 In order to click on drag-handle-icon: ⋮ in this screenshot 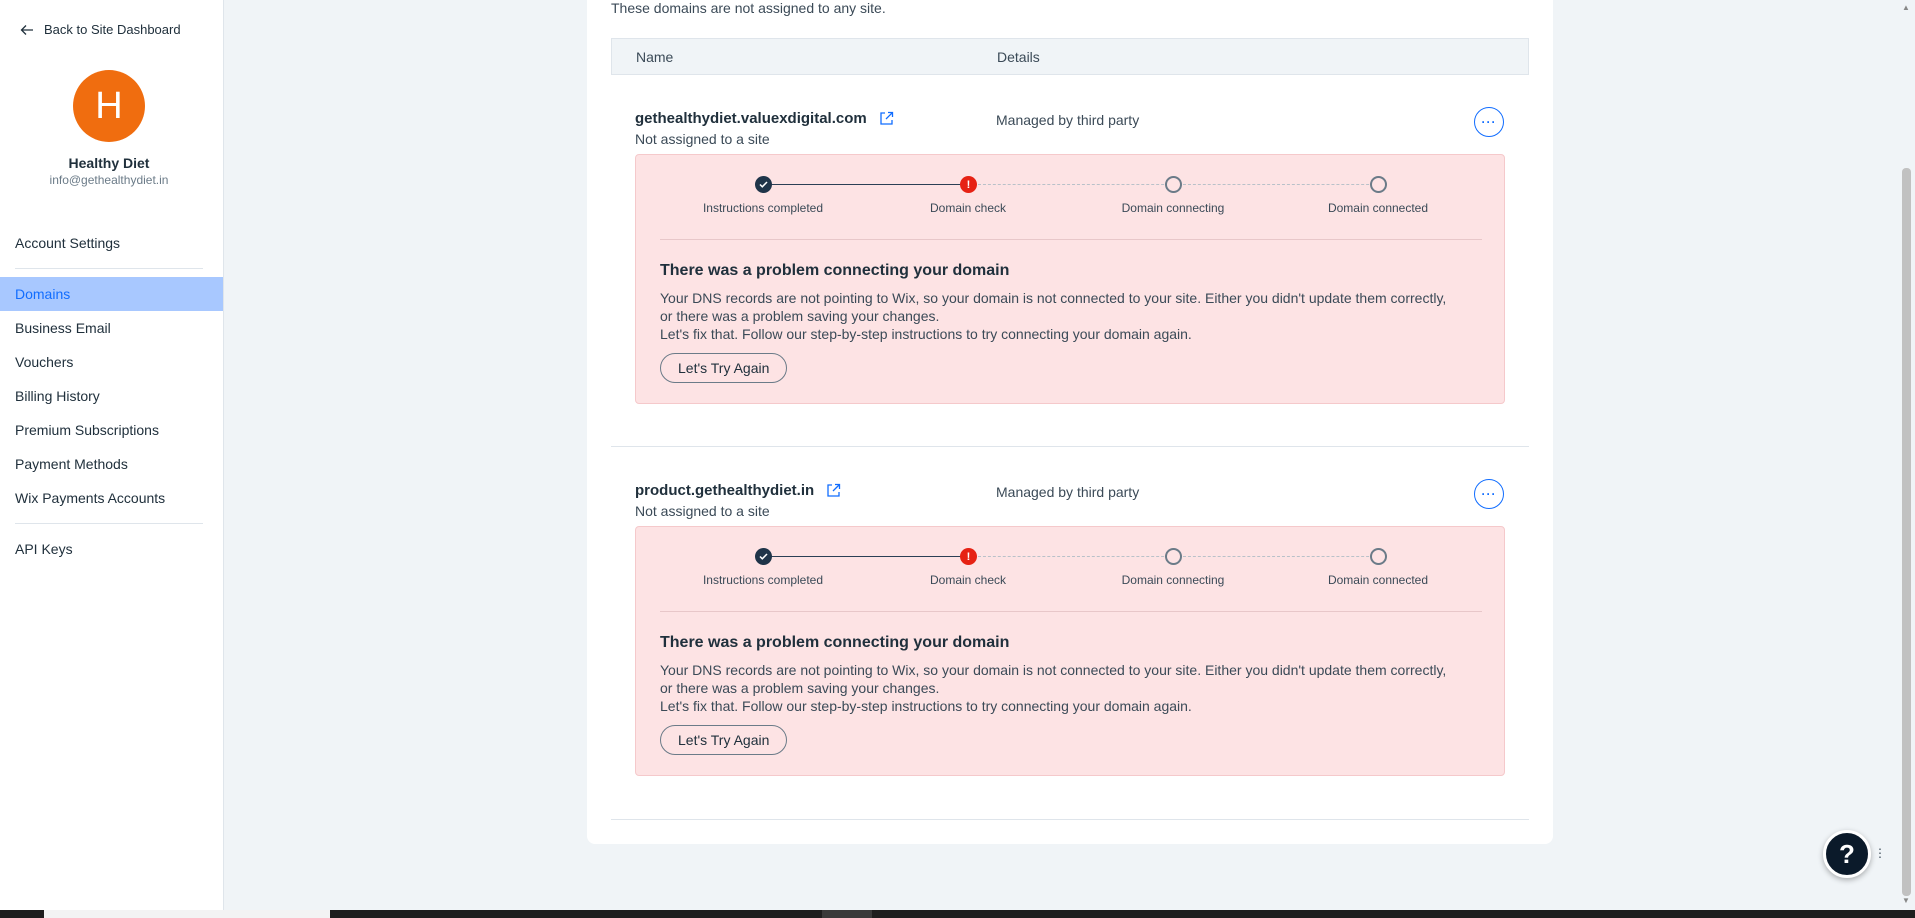, I will do `click(1880, 853)`.